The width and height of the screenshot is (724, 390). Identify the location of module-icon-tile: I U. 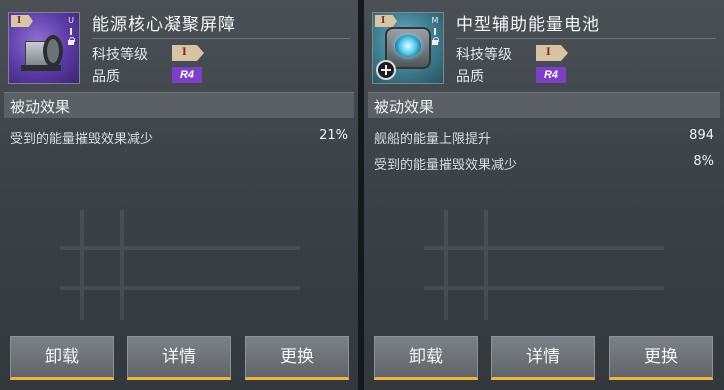
(44, 48).